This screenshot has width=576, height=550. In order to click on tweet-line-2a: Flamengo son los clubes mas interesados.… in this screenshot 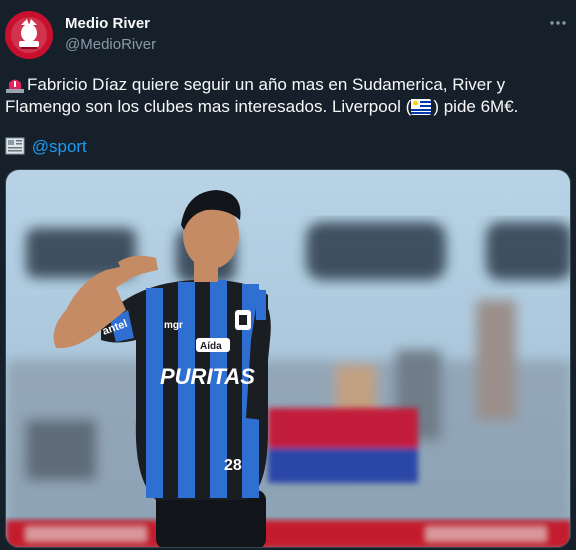, I will do `click(208, 106)`.